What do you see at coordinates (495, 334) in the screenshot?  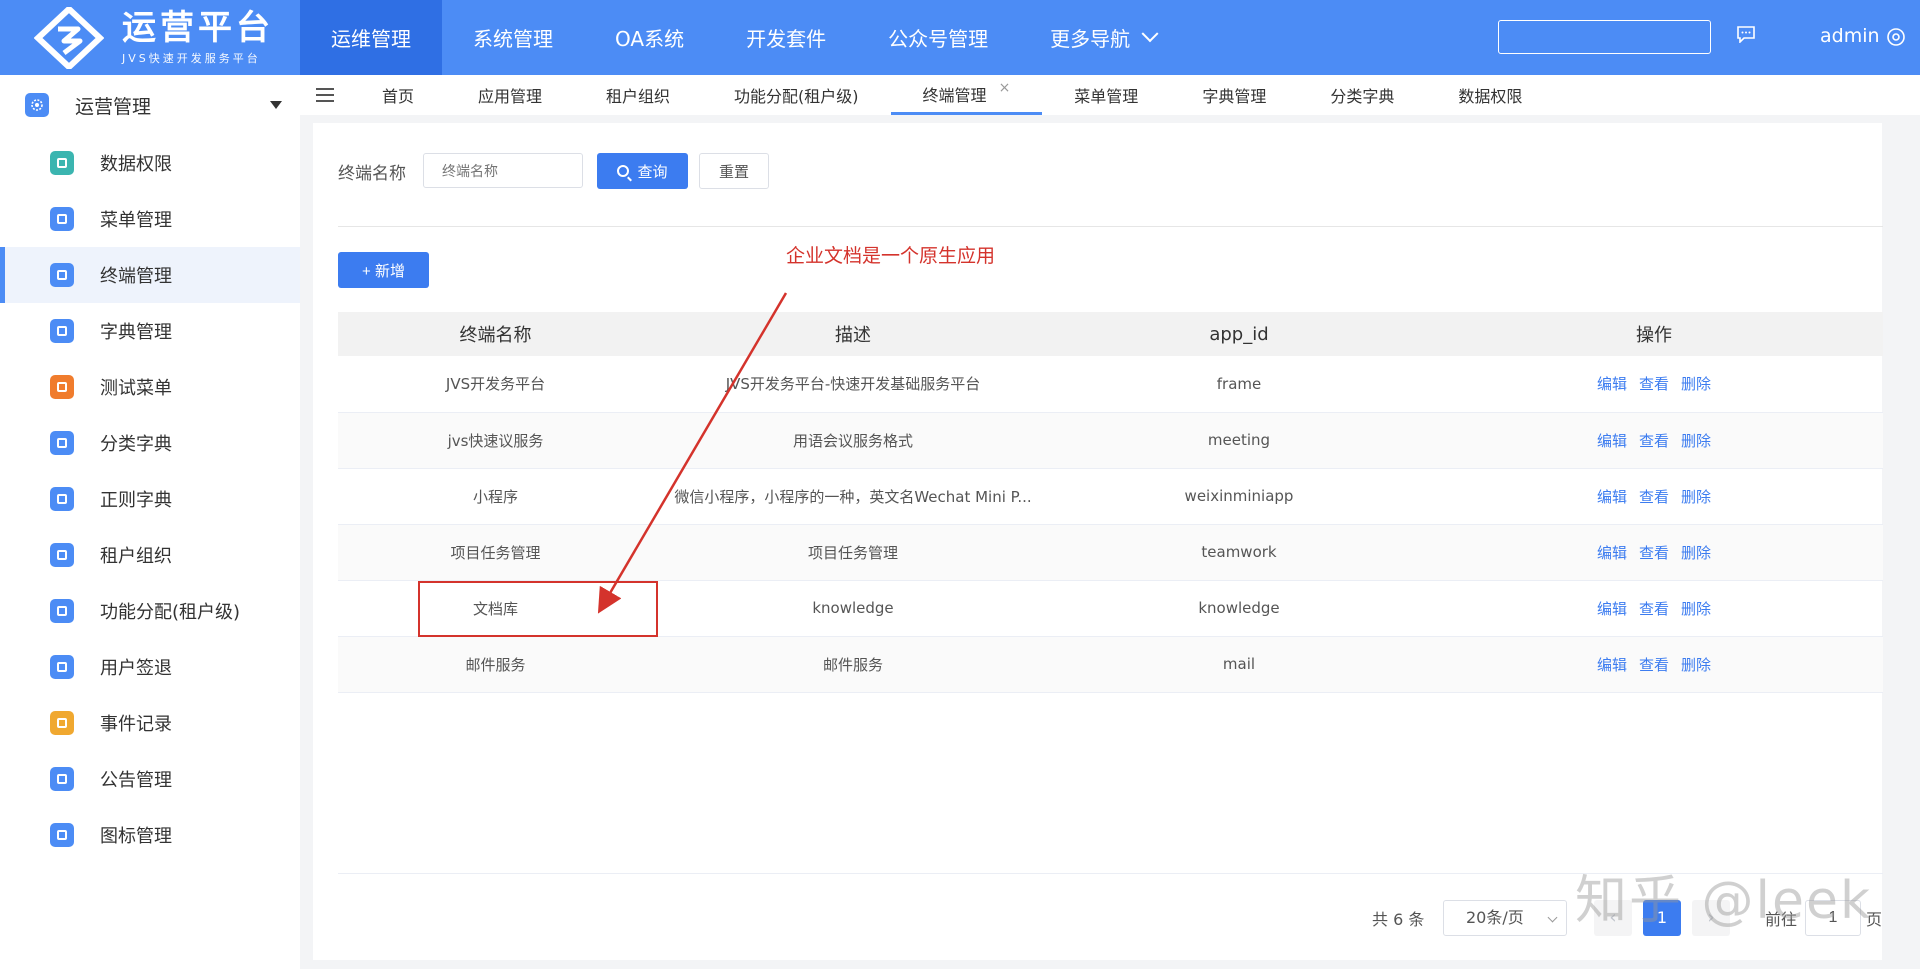 I see `col-header-name: 终端名称` at bounding box center [495, 334].